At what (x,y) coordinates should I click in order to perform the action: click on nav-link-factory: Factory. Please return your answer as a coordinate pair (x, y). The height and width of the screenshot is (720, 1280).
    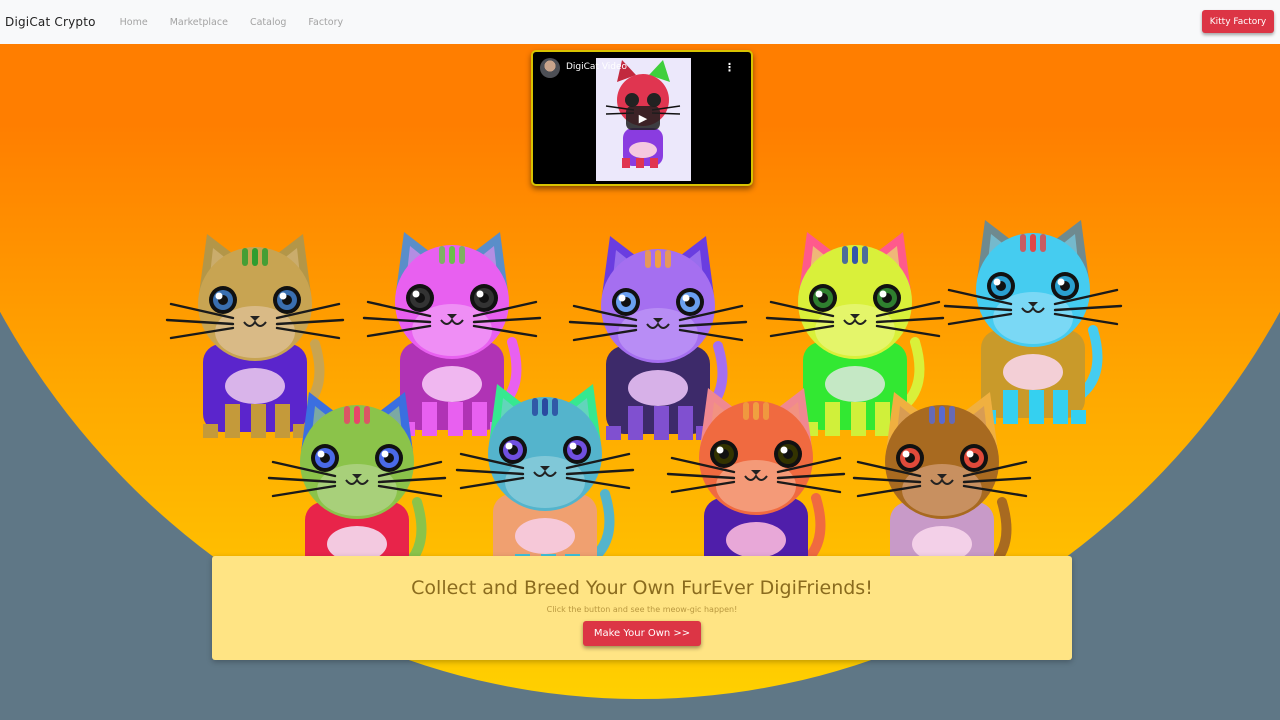
    Looking at the image, I should click on (325, 22).